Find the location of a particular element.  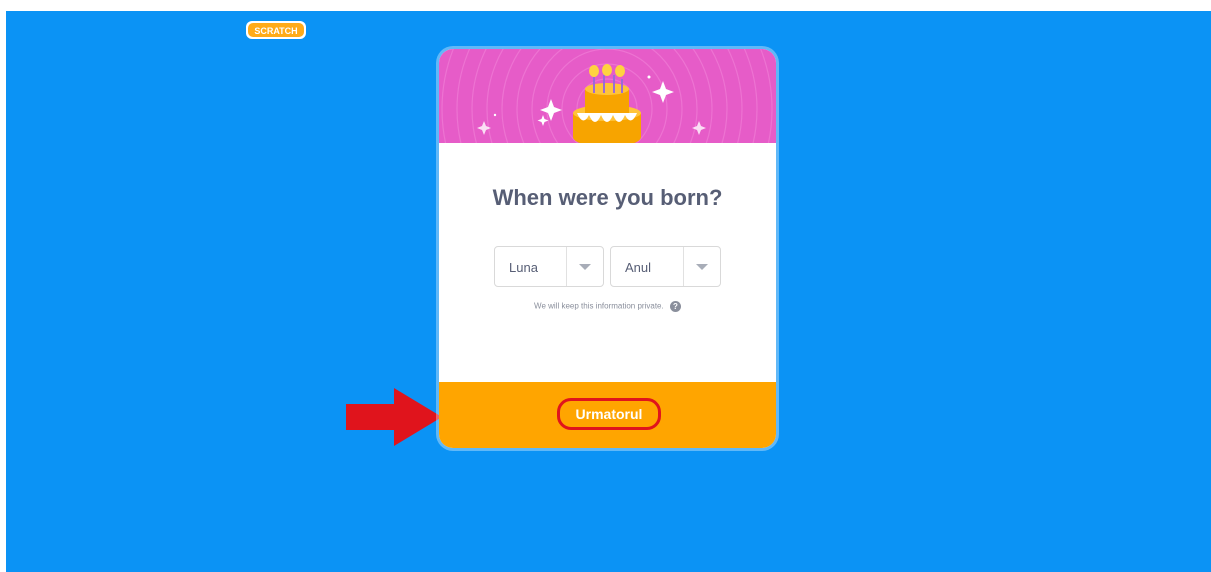

next-button: Urmatorul is located at coordinates (609, 414).